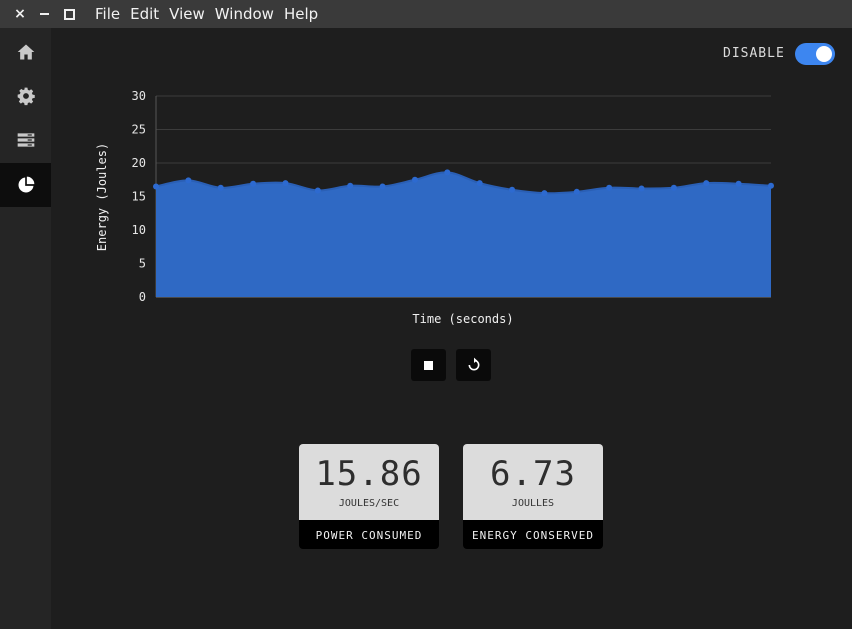  What do you see at coordinates (533, 474) in the screenshot?
I see `energy-conserved-value: 6.73` at bounding box center [533, 474].